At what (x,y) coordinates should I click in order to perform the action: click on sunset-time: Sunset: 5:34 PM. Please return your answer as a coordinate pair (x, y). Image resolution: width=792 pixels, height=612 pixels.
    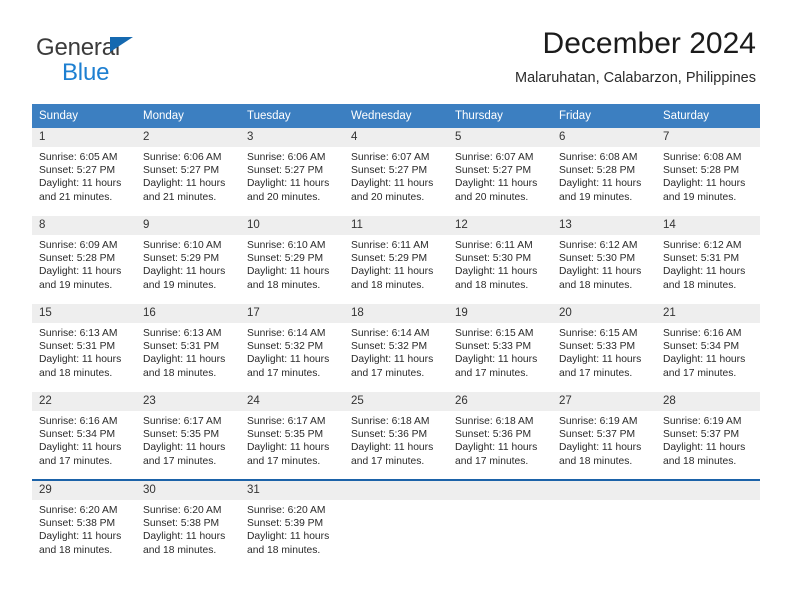
    Looking at the image, I should click on (701, 347).